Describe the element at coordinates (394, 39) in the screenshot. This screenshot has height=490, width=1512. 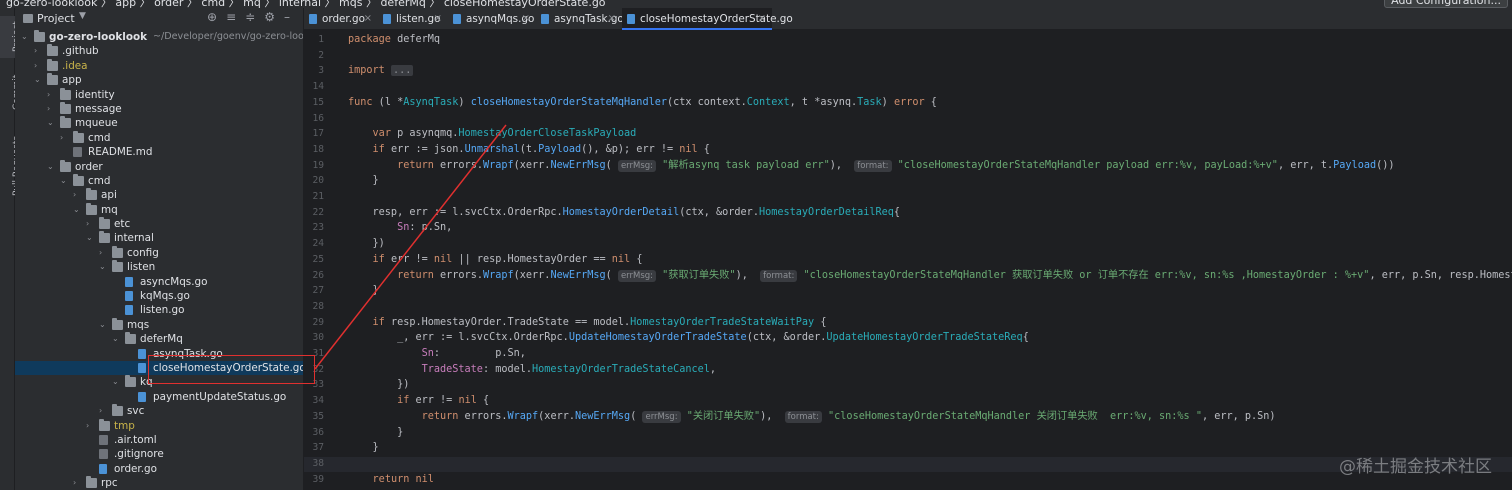
I see `code-line: package deferMq` at that location.